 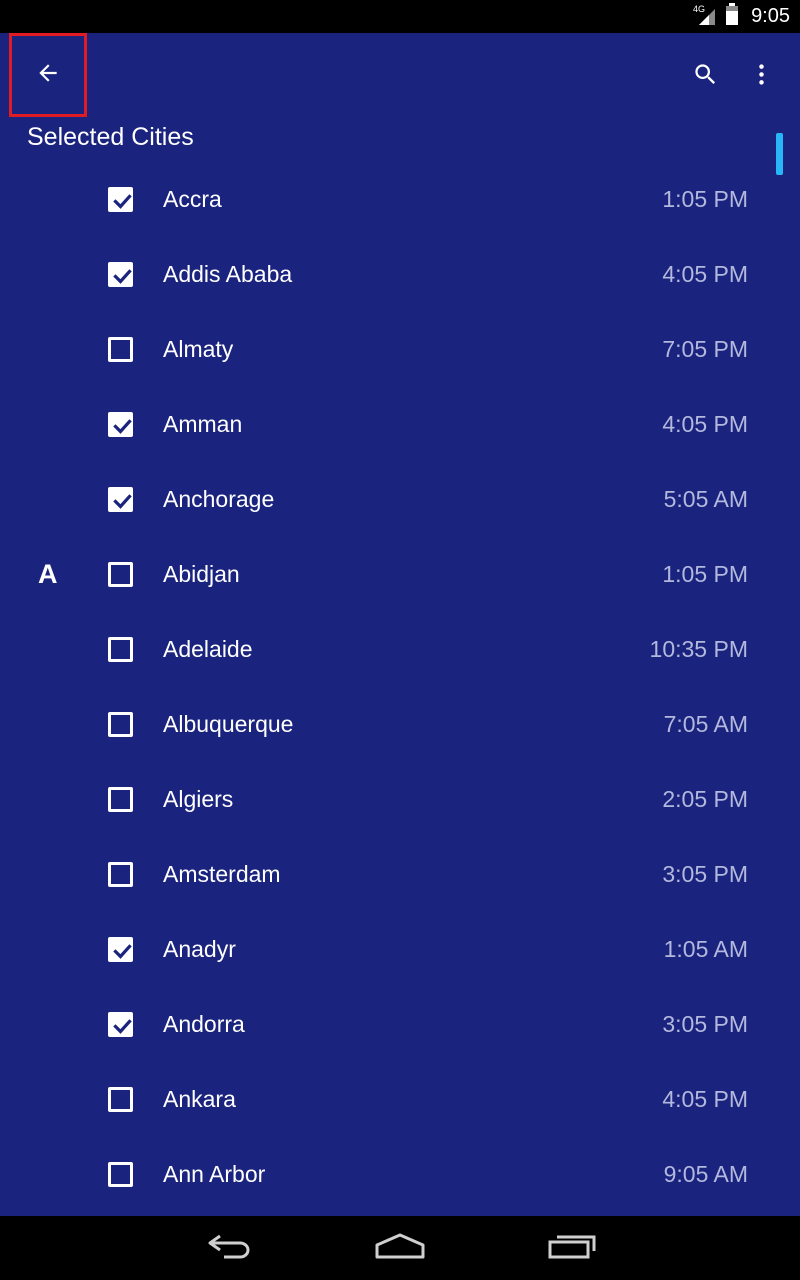 What do you see at coordinates (400, 724) in the screenshot?
I see `city-row: Albuquerque 7:05 AM` at bounding box center [400, 724].